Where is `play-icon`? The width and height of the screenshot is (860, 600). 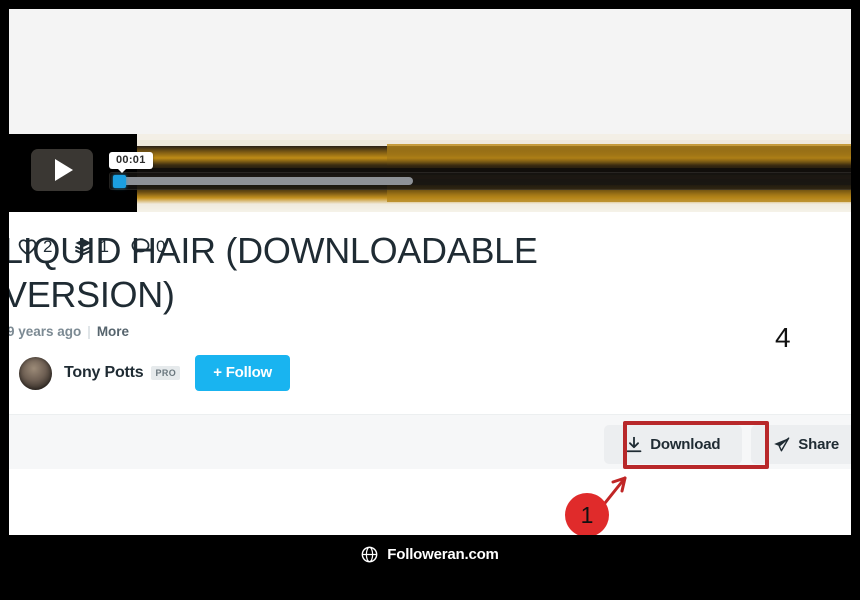 play-icon is located at coordinates (64, 170).